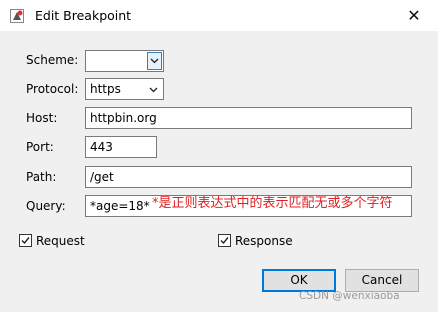  I want to click on close-button: ✕, so click(414, 16).